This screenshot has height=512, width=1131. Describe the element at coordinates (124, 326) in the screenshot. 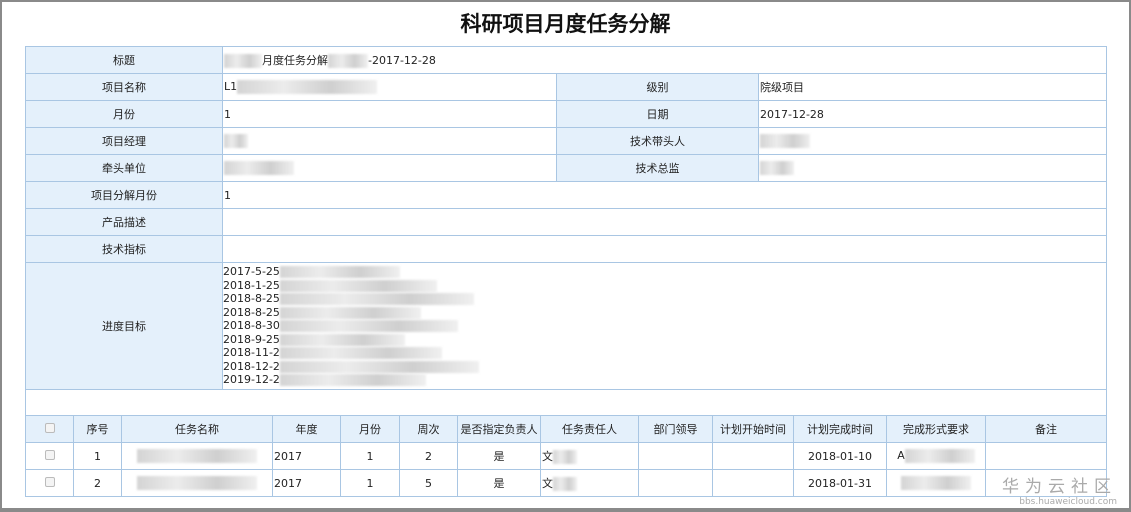

I see `progress-label: 进度目标` at that location.